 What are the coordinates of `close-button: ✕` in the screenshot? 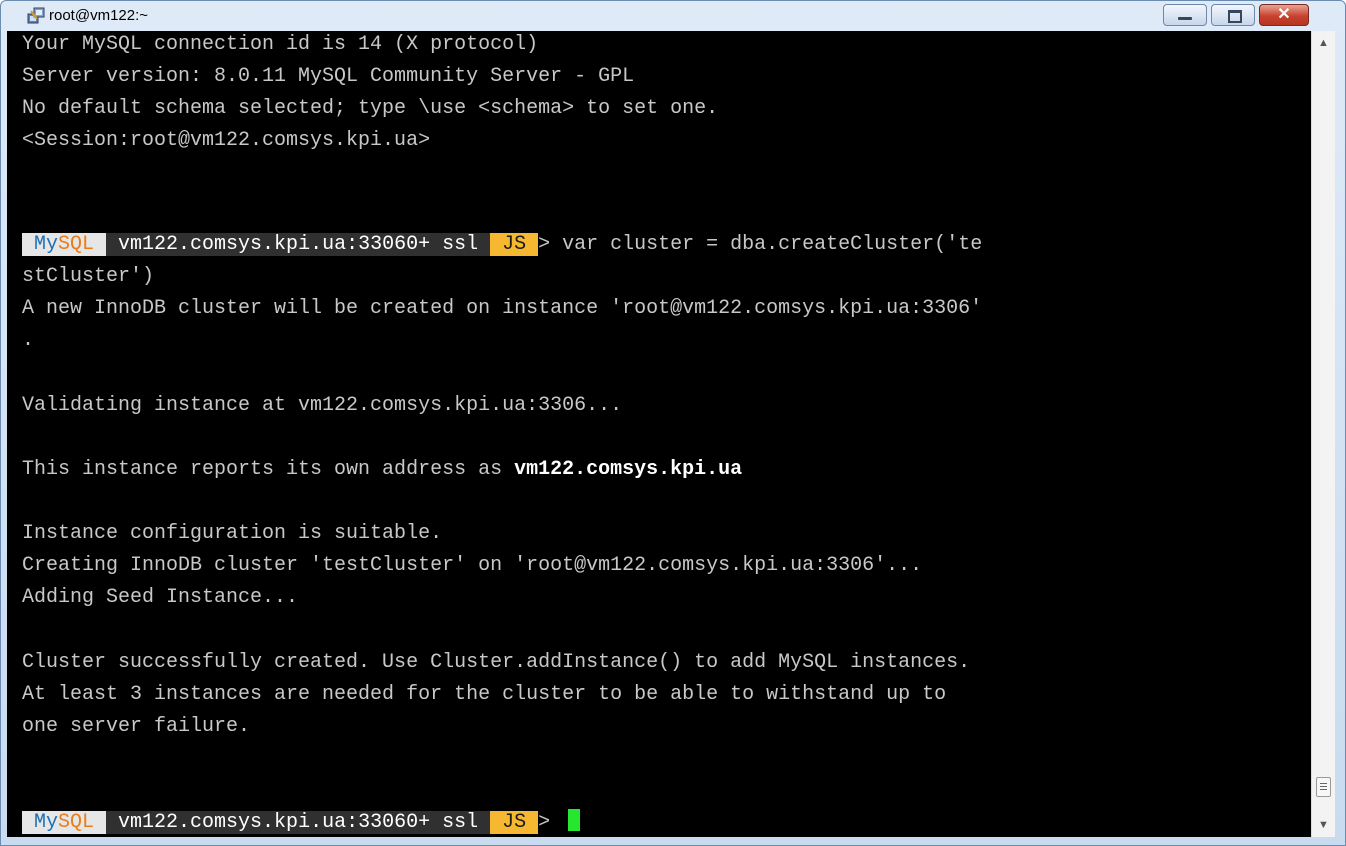 It's located at (1284, 15).